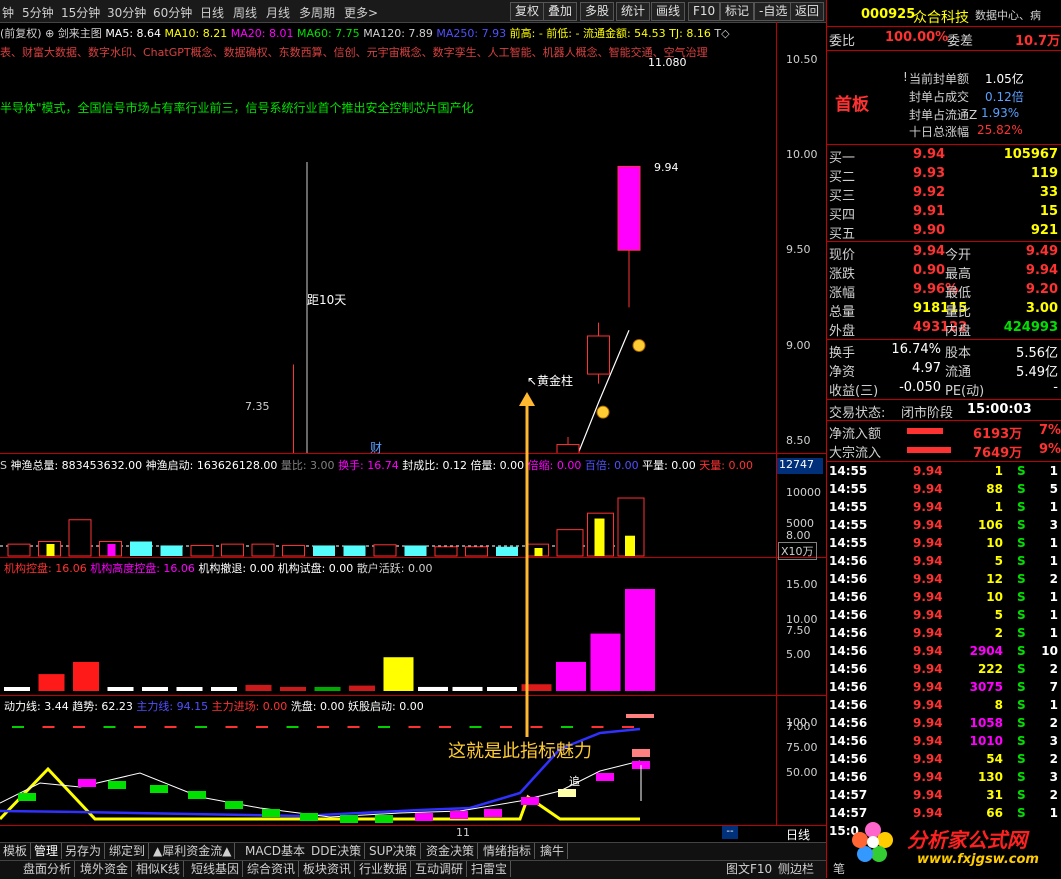 The height and width of the screenshot is (879, 1061). Describe the element at coordinates (38, 12) in the screenshot. I see `period-5min: 5分钟` at that location.